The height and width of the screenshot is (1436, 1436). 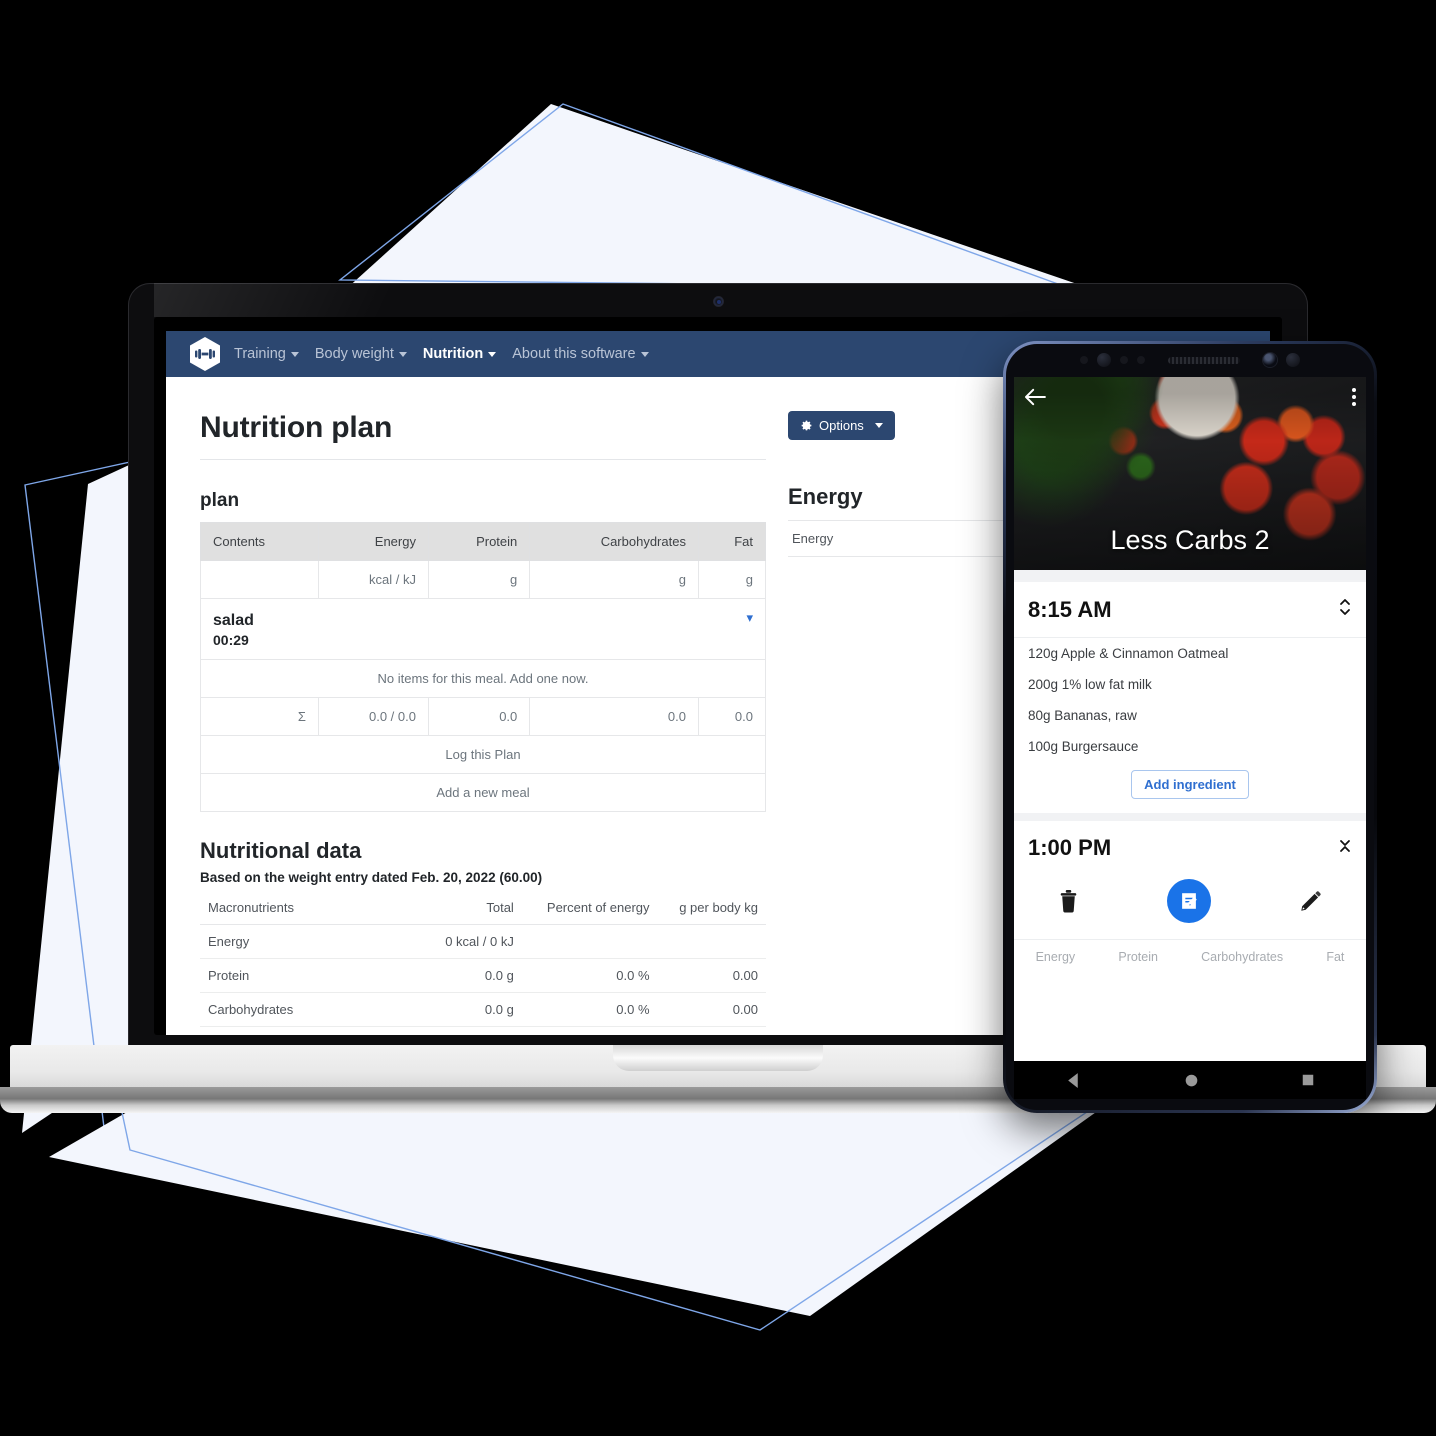 What do you see at coordinates (1345, 609) in the screenshot?
I see `expand-collapse-icon` at bounding box center [1345, 609].